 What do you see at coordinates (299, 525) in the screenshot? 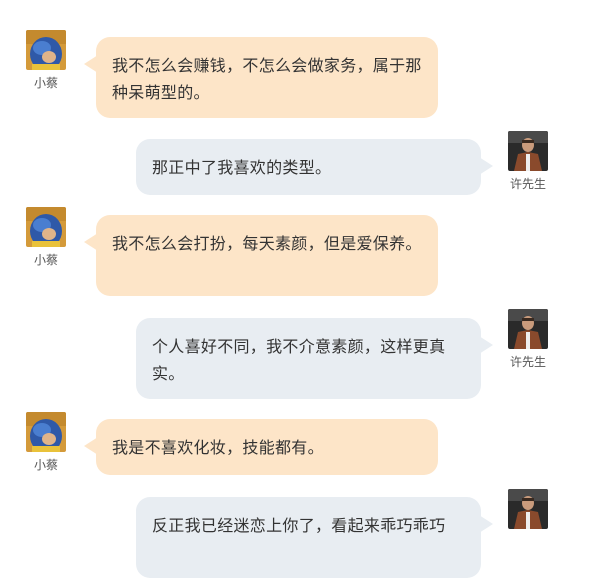
I see `message-text: 反正我已经迷恋上你了，看起来乖巧乖巧` at bounding box center [299, 525].